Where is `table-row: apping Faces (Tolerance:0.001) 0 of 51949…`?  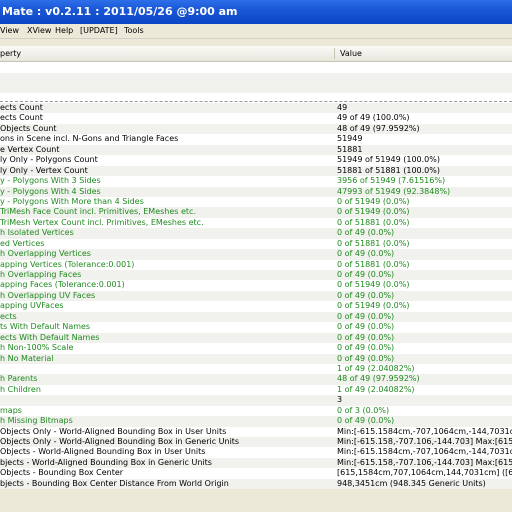
table-row: apping Faces (Tolerance:0.001) 0 of 51949… is located at coordinates (256, 285).